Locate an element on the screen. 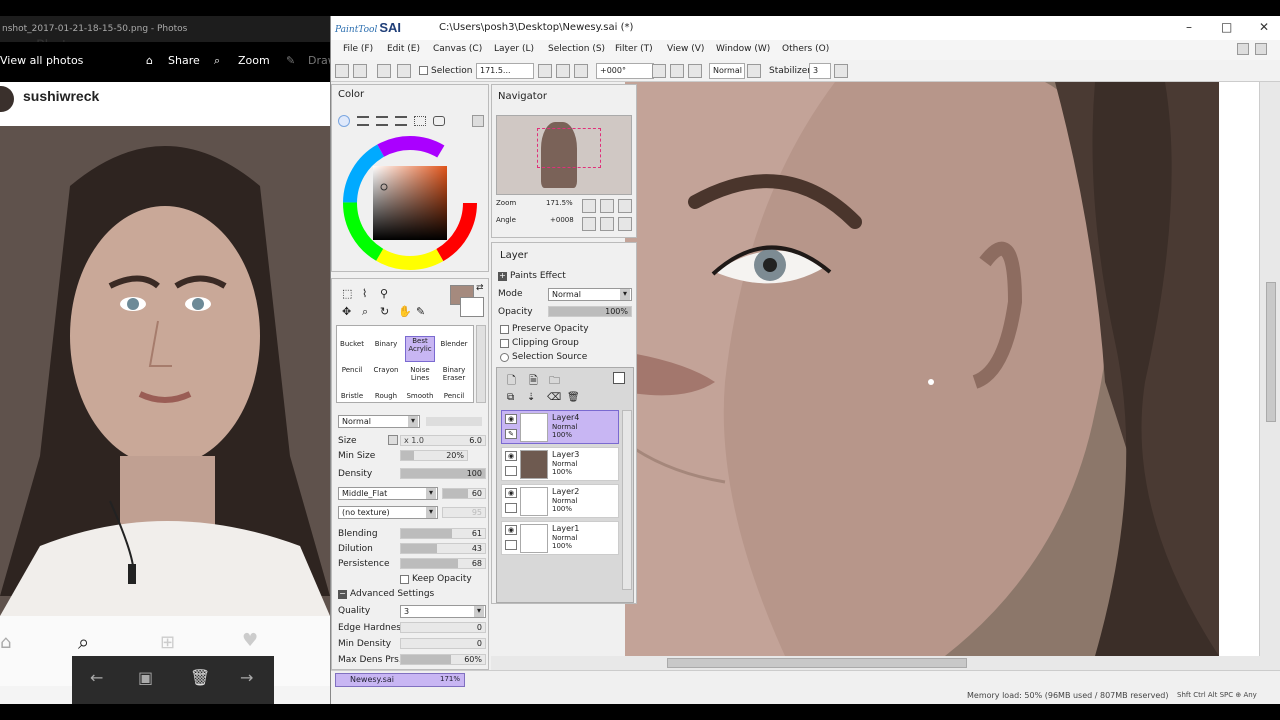  size-lock-icon is located at coordinates (393, 440).